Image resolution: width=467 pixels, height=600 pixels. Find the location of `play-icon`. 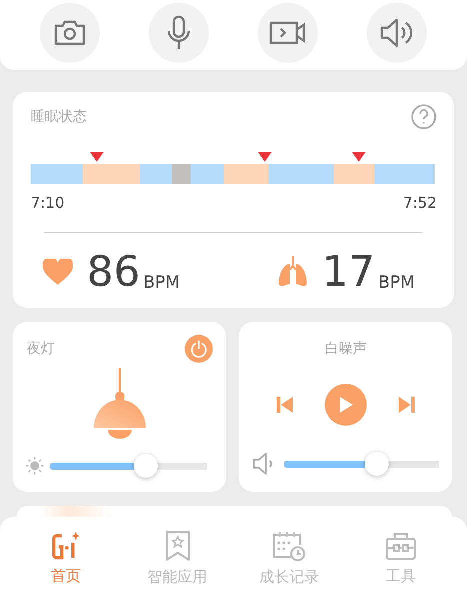

play-icon is located at coordinates (346, 405).